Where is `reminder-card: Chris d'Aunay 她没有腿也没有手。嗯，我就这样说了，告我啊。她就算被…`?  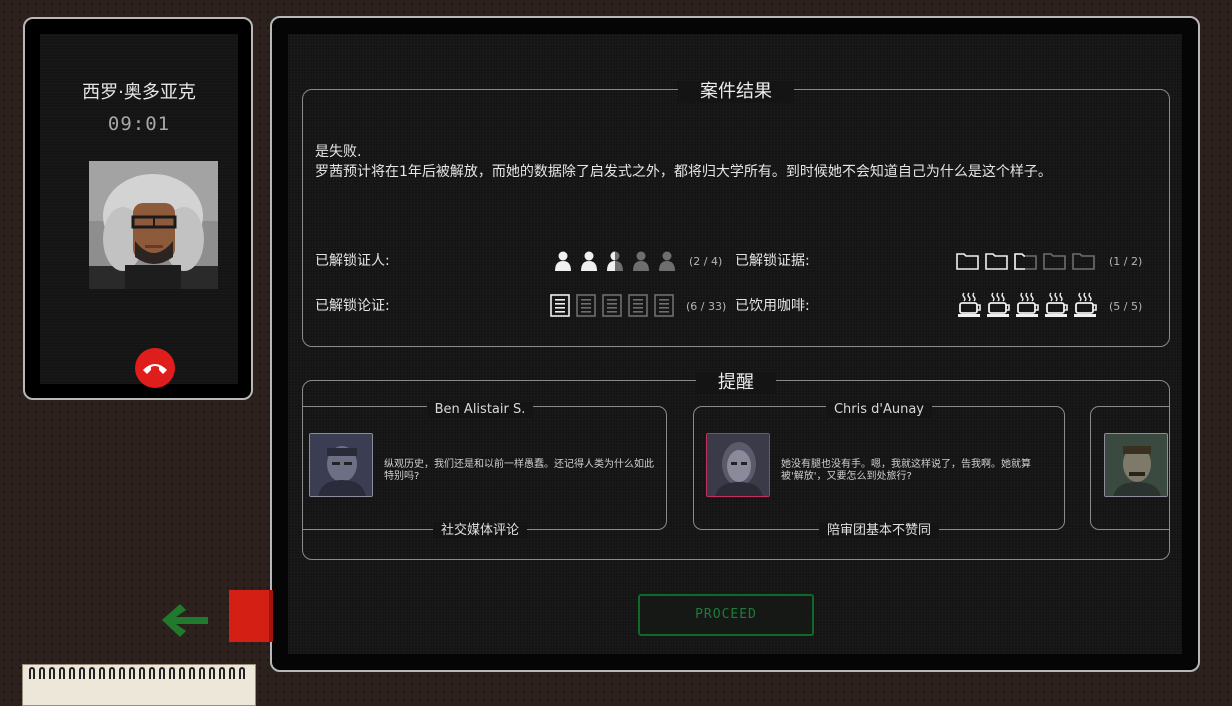 reminder-card: Chris d'Aunay 她没有腿也没有手。嗯，我就这样说了，告我啊。她就算被… is located at coordinates (879, 470).